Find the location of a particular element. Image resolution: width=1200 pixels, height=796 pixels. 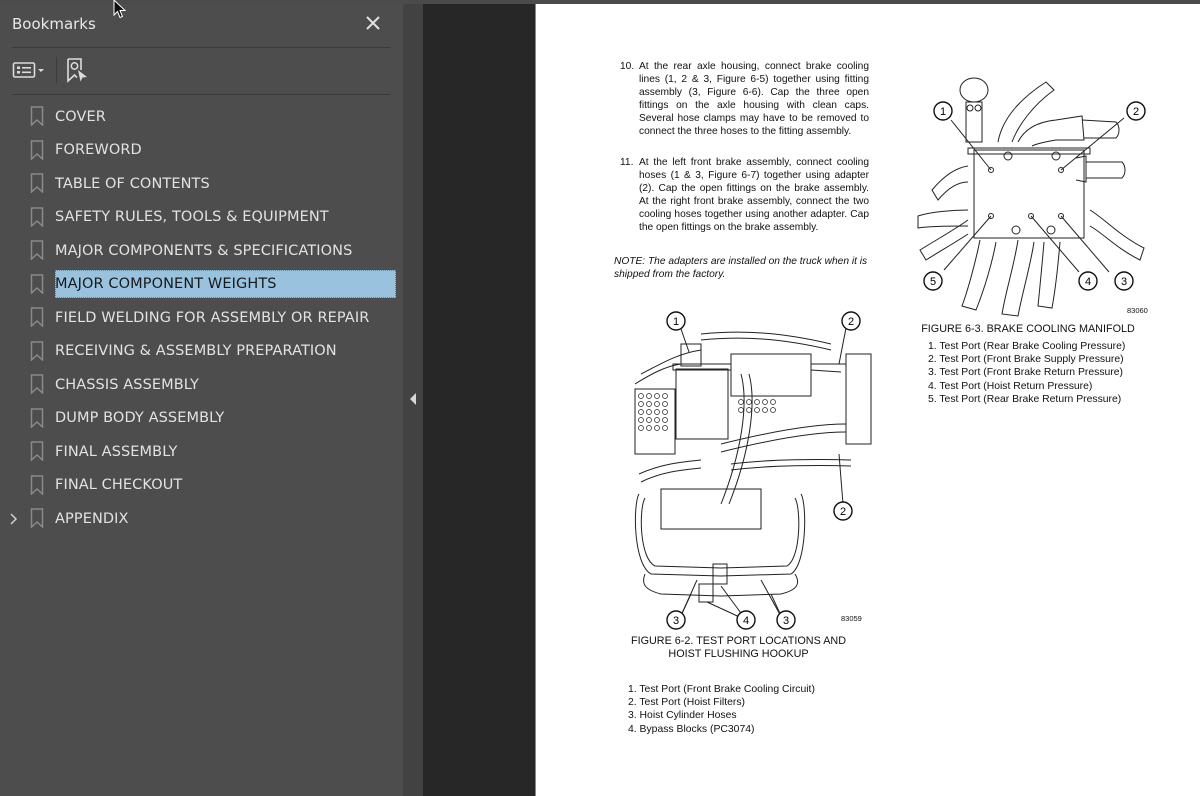

close-panel-button is located at coordinates (373, 23).